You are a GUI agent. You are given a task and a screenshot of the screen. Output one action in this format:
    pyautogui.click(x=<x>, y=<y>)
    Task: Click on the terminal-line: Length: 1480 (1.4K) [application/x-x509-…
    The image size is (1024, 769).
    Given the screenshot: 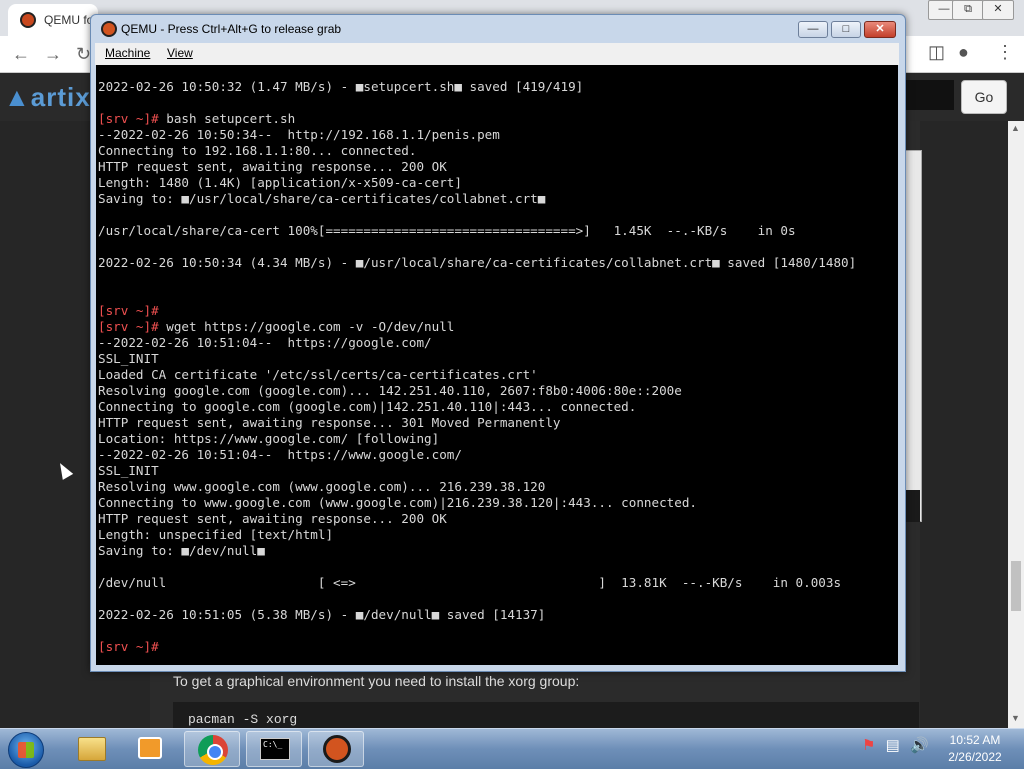 What is the action you would take?
    pyautogui.click(x=477, y=183)
    